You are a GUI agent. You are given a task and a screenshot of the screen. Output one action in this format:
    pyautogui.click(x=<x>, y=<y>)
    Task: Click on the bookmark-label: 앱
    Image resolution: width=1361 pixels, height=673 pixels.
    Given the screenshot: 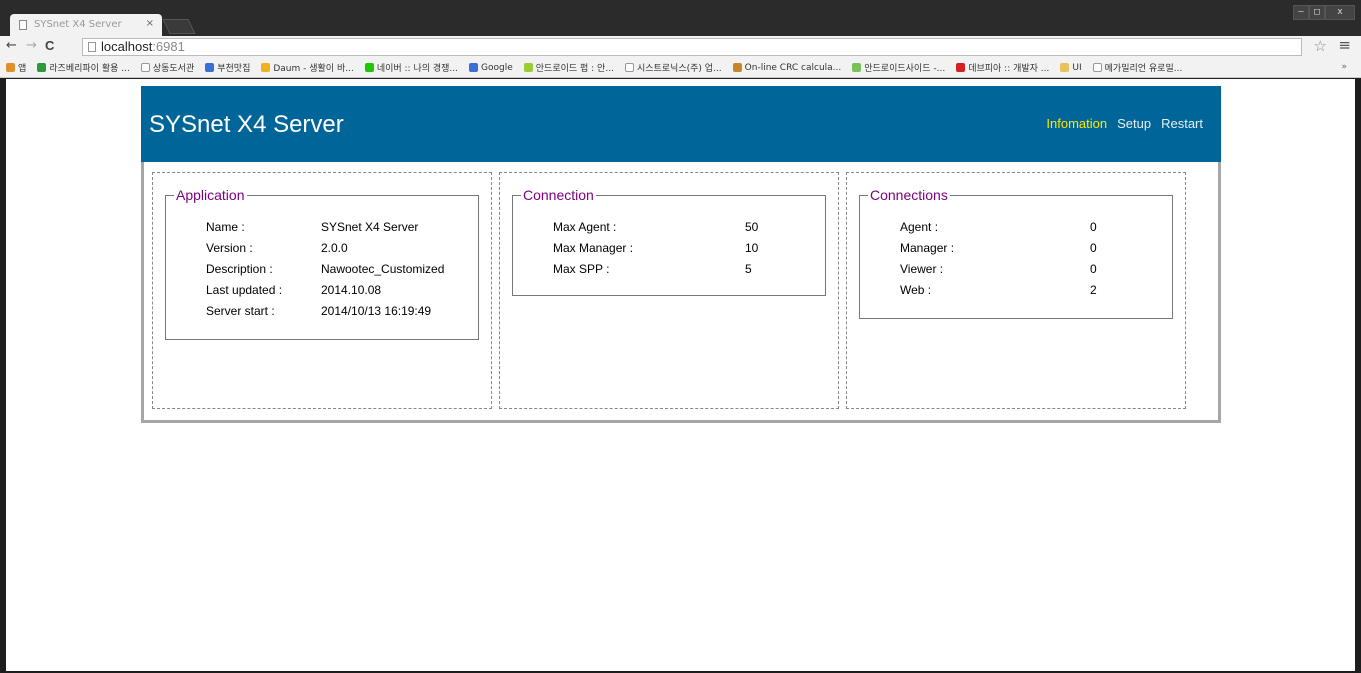 What is the action you would take?
    pyautogui.click(x=22, y=69)
    